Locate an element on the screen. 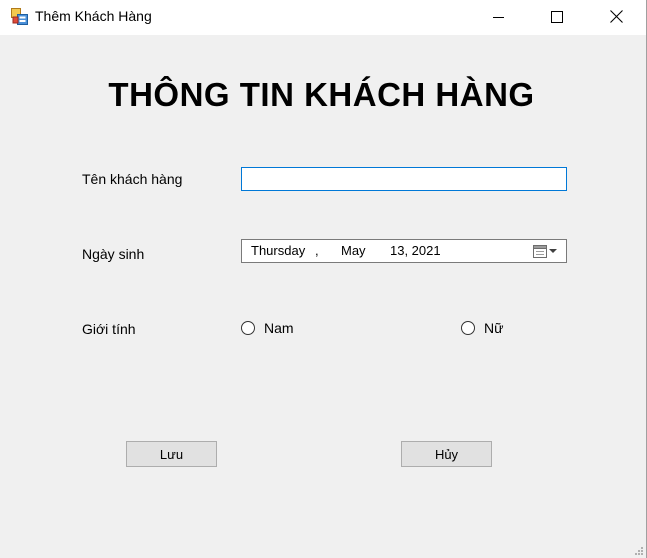 The height and width of the screenshot is (558, 647). title-bar: Thêm Khách Hàng is located at coordinates (323, 17).